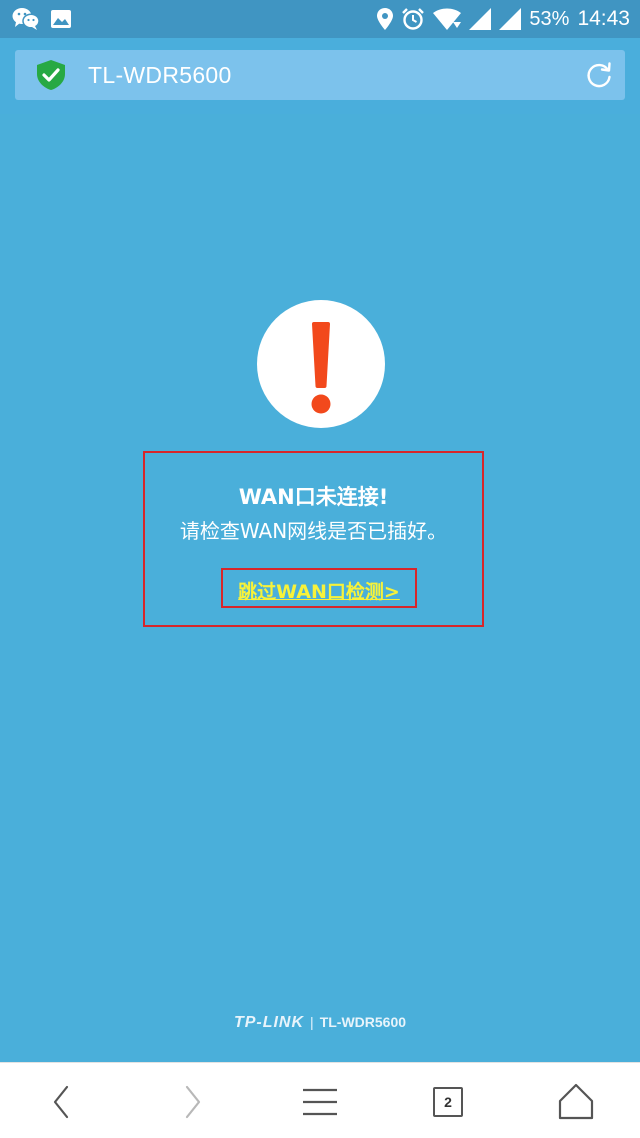 This screenshot has height=1138, width=640. I want to click on alert-title: WAN口未连接!, so click(313, 497).